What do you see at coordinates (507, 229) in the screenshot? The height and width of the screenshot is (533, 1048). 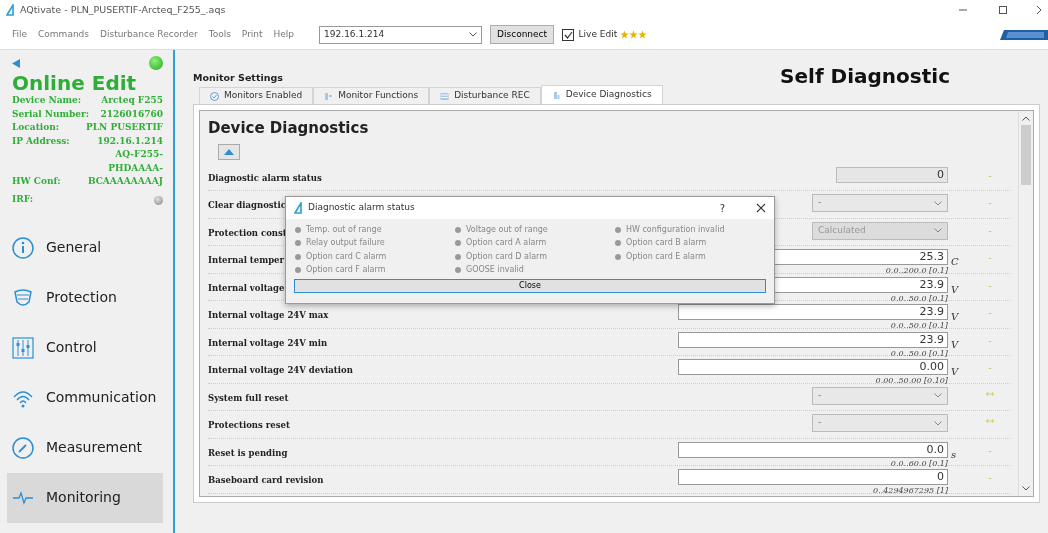 I see `alarm-label: Voltage out of range` at bounding box center [507, 229].